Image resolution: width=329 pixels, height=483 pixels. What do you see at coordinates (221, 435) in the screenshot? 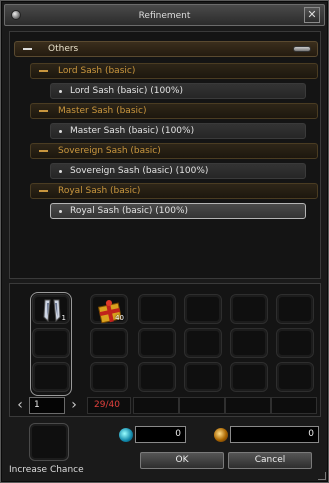
I see `zen-coin-icon` at bounding box center [221, 435].